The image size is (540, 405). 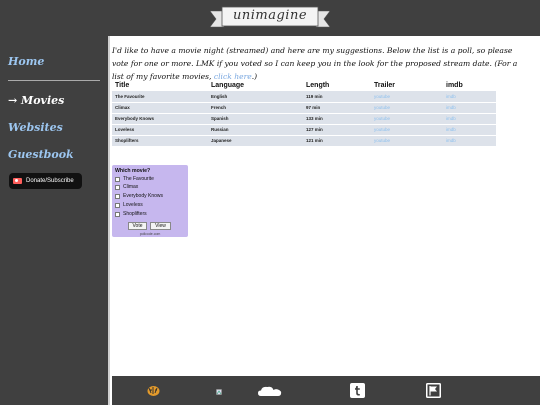 I want to click on site-title-banner: unimagine, so click(x=270, y=17).